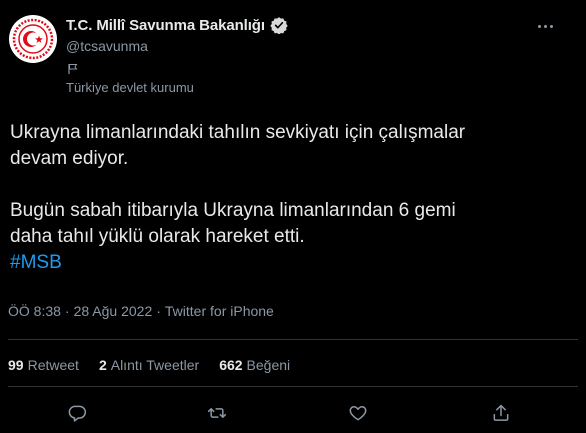  What do you see at coordinates (69, 158) in the screenshot?
I see `tweet-text-line: devam ediyor.` at bounding box center [69, 158].